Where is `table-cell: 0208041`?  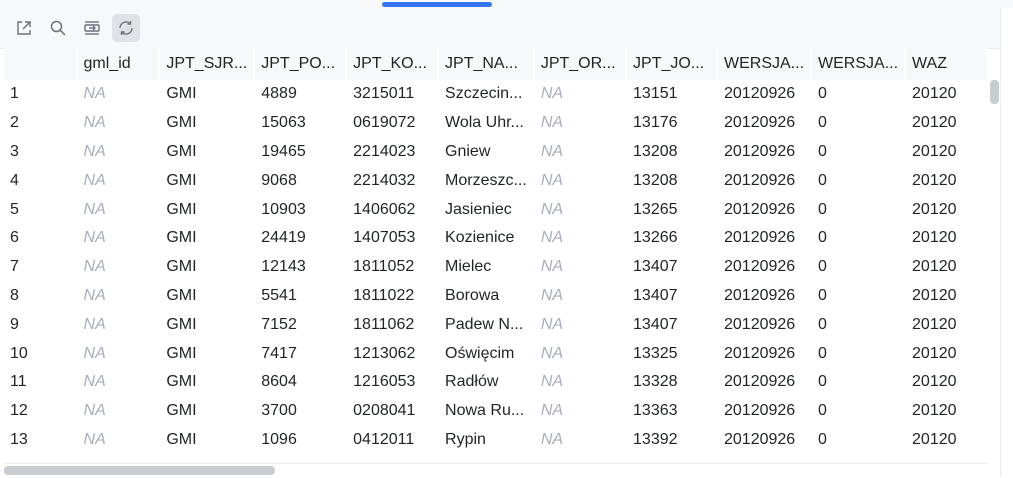 table-cell: 0208041 is located at coordinates (393, 411).